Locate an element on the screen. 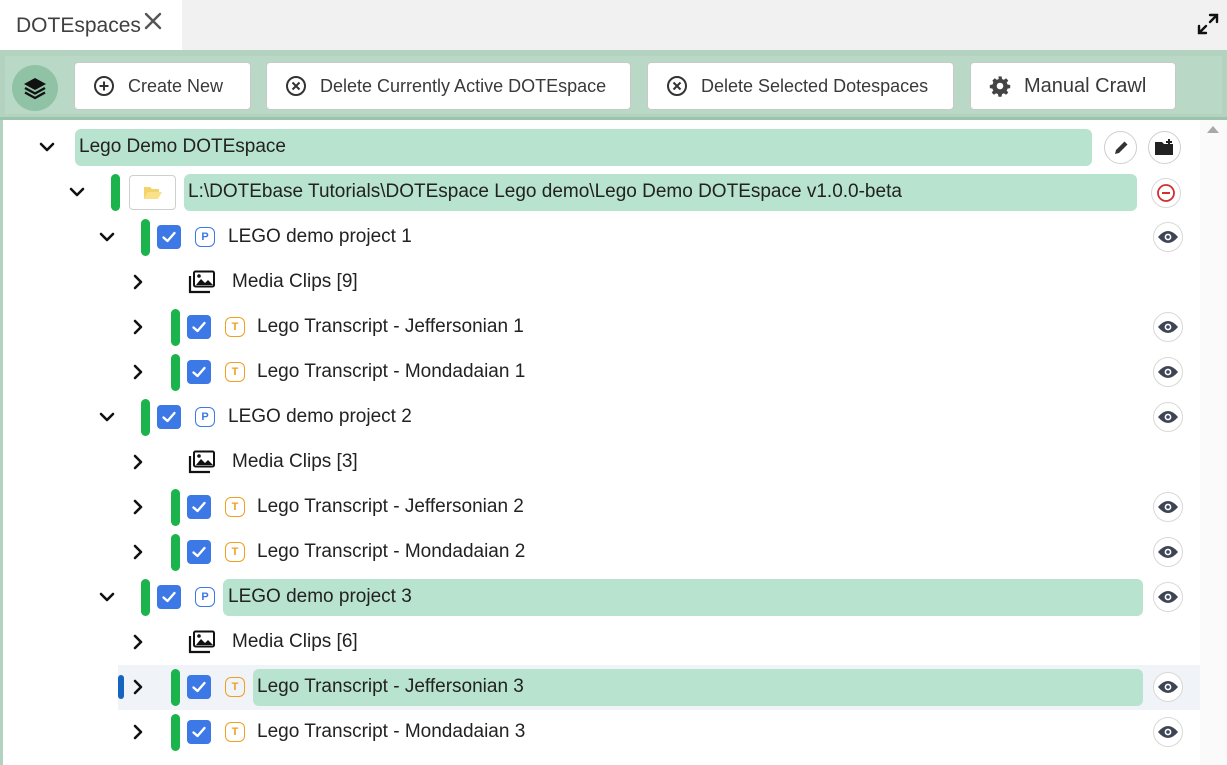  tree-row-project: P LEGO demo project 3 is located at coordinates (600, 597).